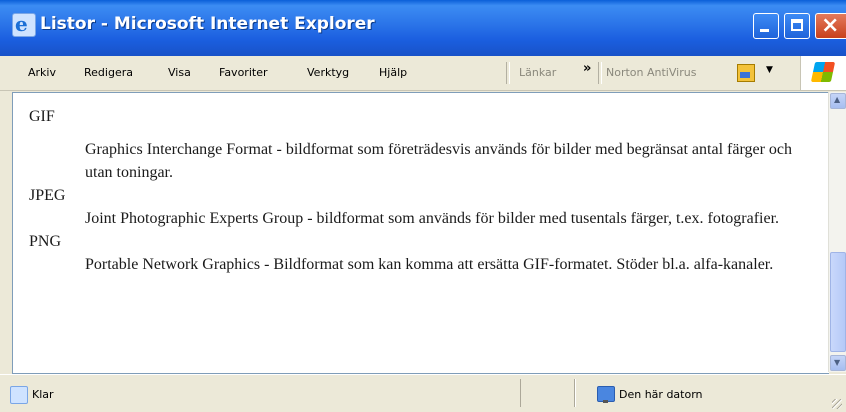 The width and height of the screenshot is (846, 412). What do you see at coordinates (47, 195) in the screenshot?
I see `term-jpeg: JPEG` at bounding box center [47, 195].